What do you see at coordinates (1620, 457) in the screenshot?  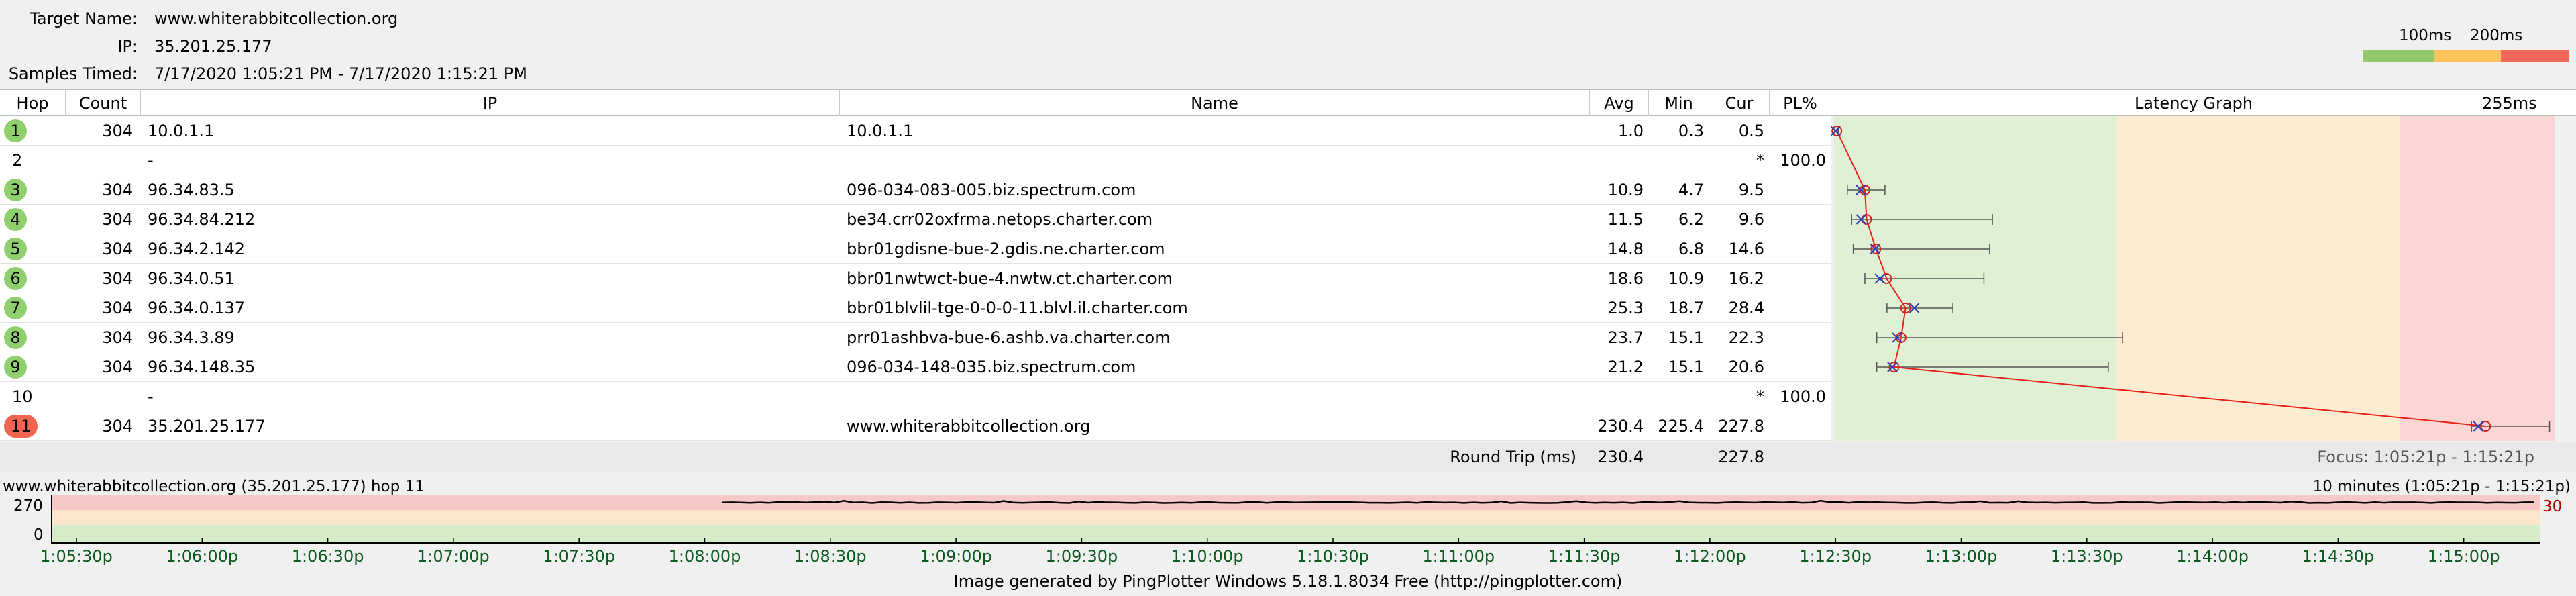 I see `round-trip-avg: 230.4` at bounding box center [1620, 457].